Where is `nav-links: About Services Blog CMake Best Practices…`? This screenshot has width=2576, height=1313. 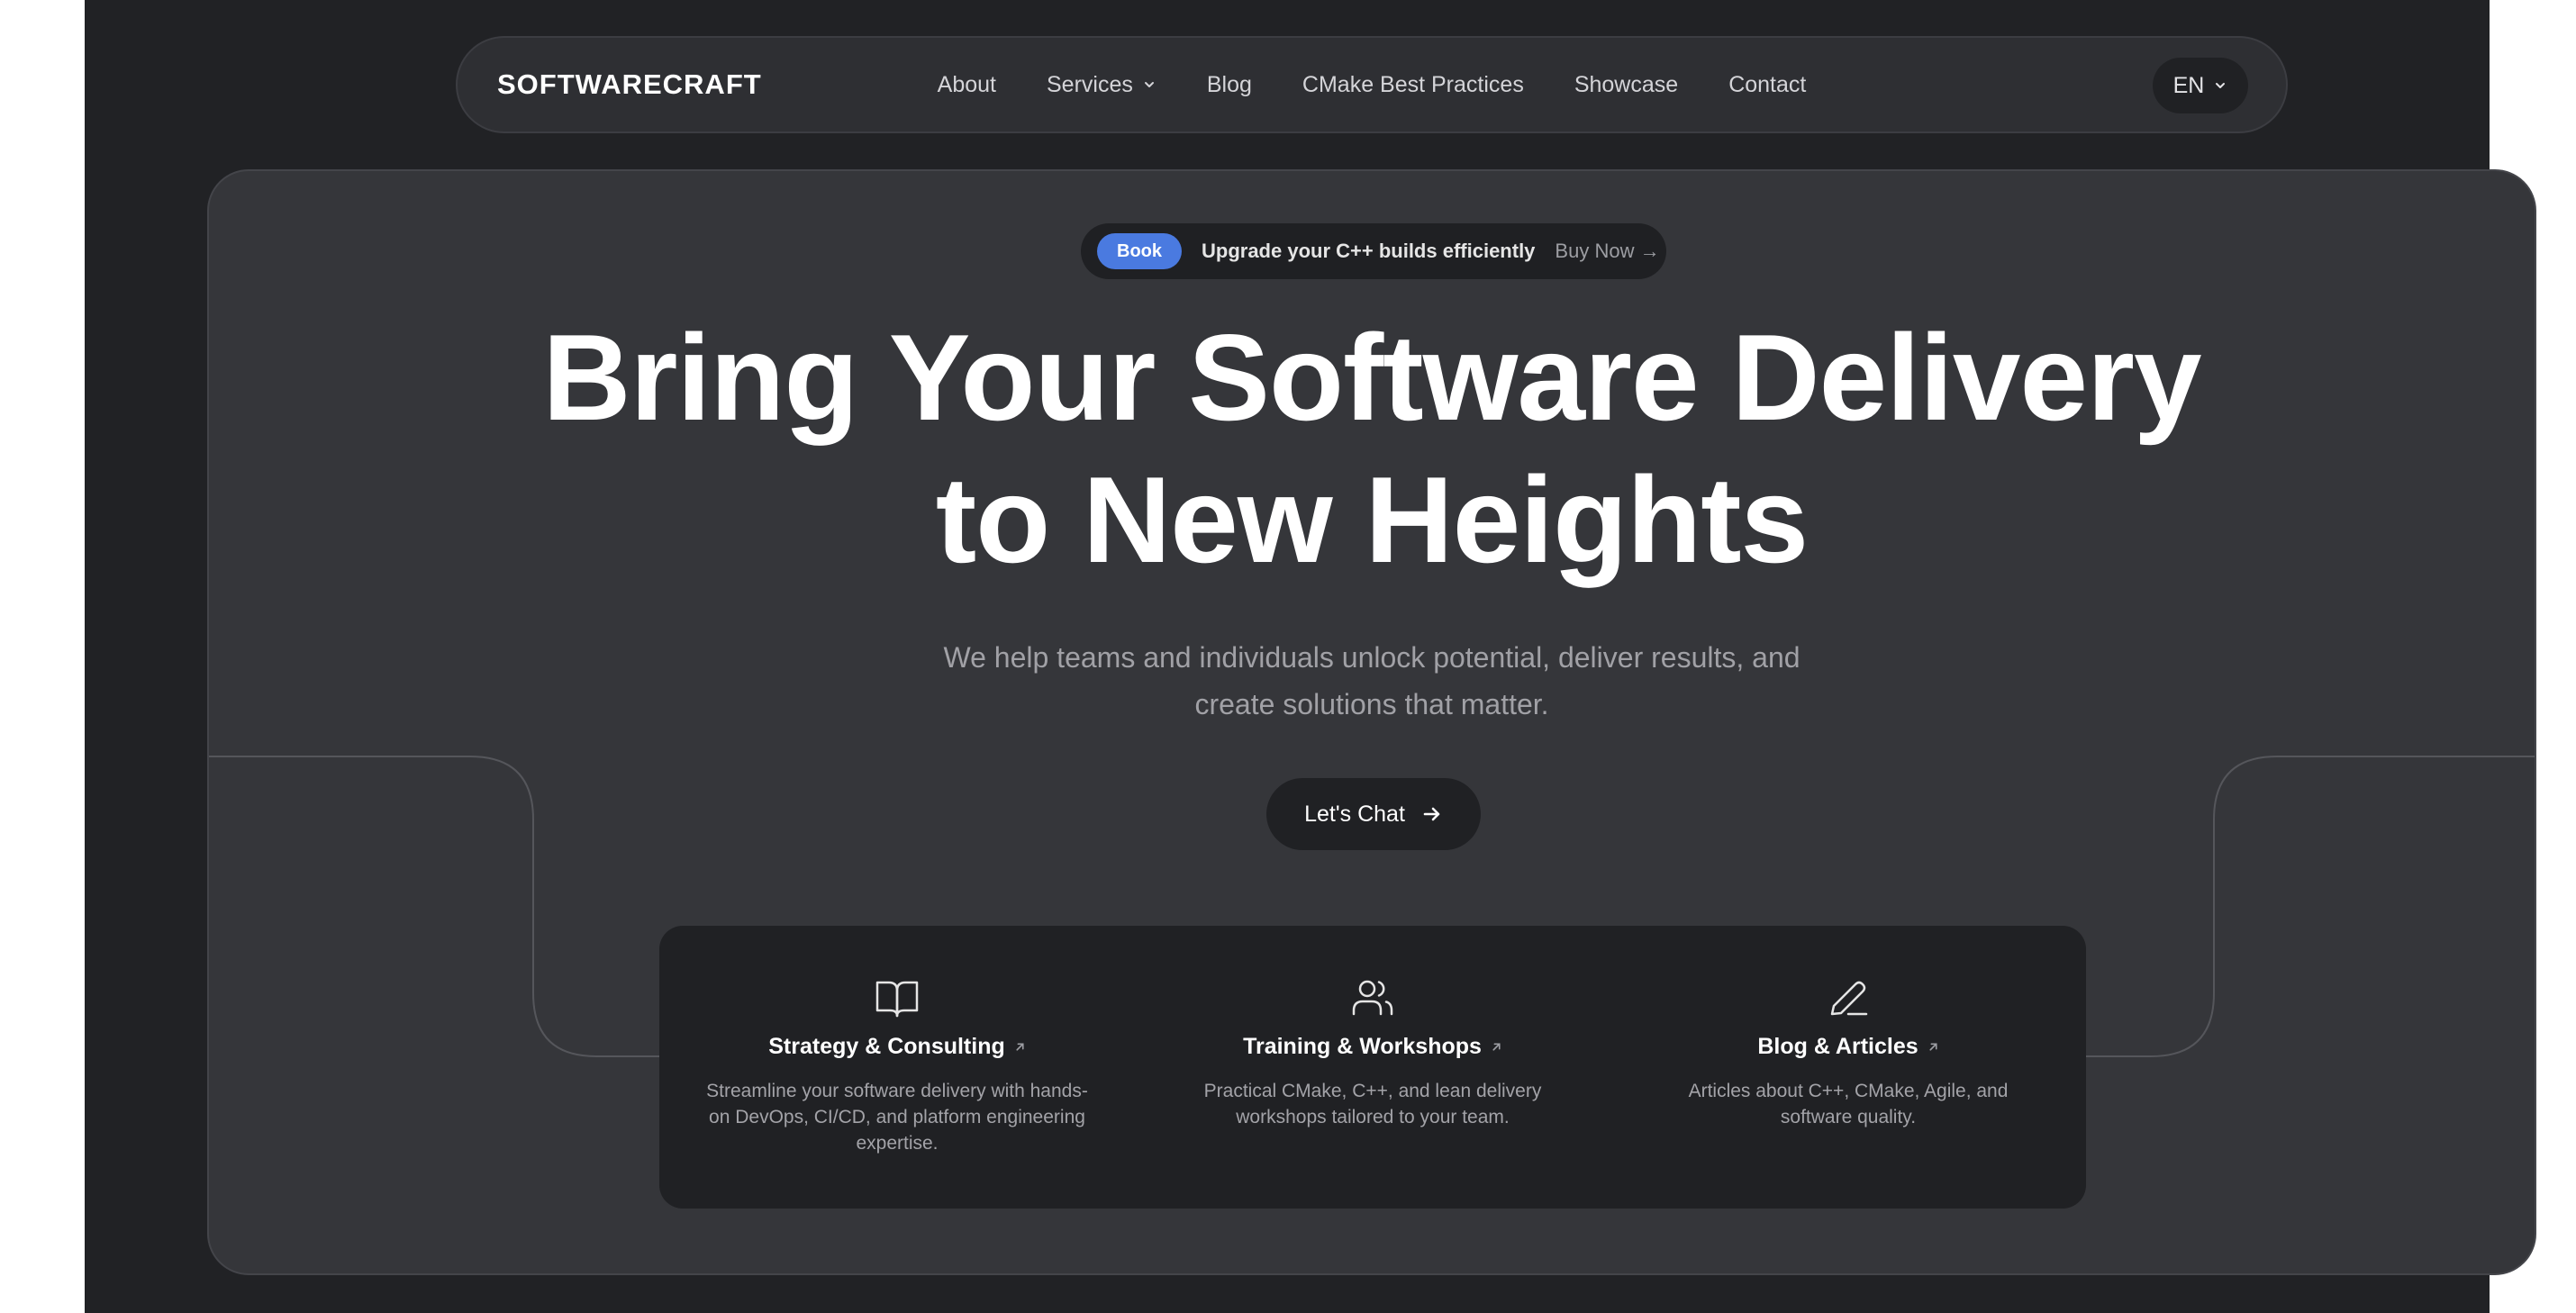
nav-links: About Services Blog CMake Best Practices… is located at coordinates (1372, 84).